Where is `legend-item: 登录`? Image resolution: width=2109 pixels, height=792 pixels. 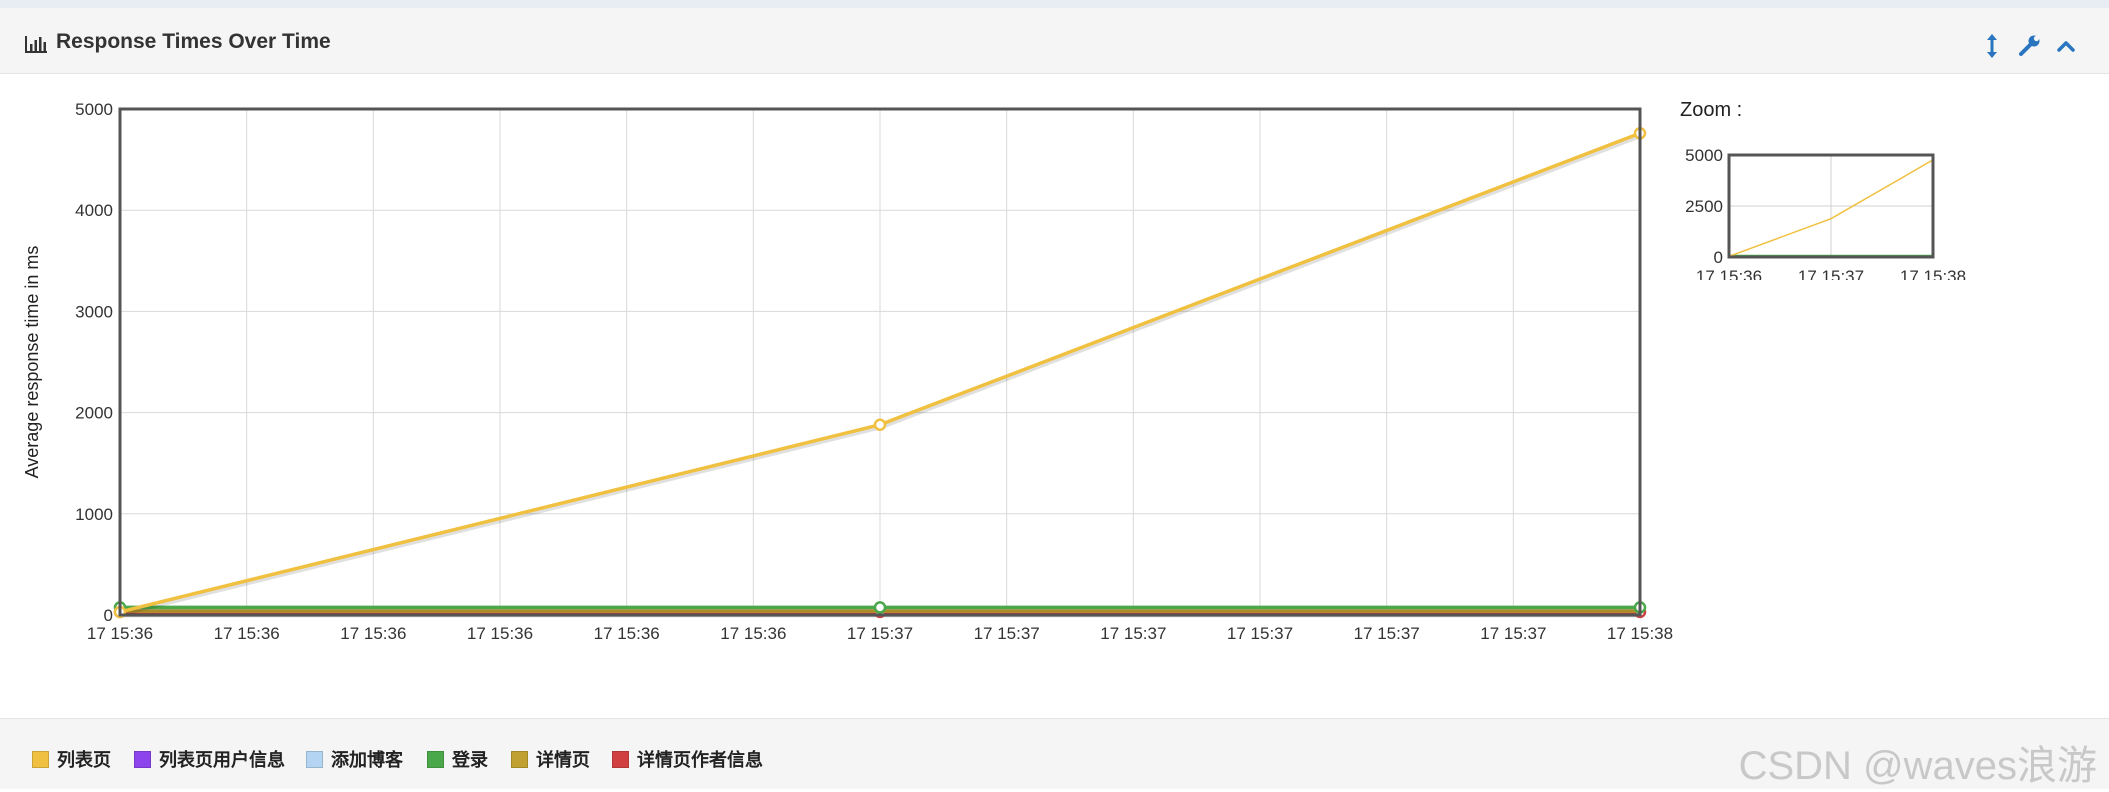
legend-item: 登录 is located at coordinates (457, 759).